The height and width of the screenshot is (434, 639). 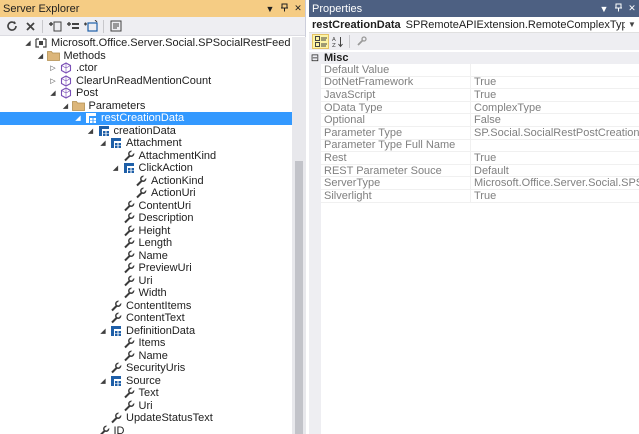 I want to click on property-value: ComplexType, so click(x=554, y=108).